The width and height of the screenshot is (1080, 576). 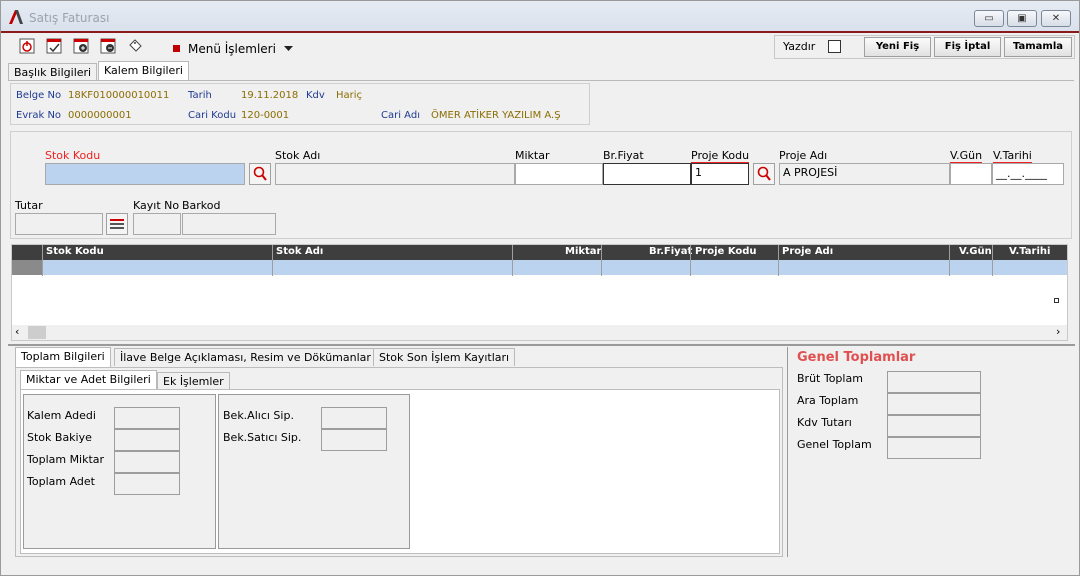 I want to click on kayit-no-label: Kayıt No, so click(x=156, y=205).